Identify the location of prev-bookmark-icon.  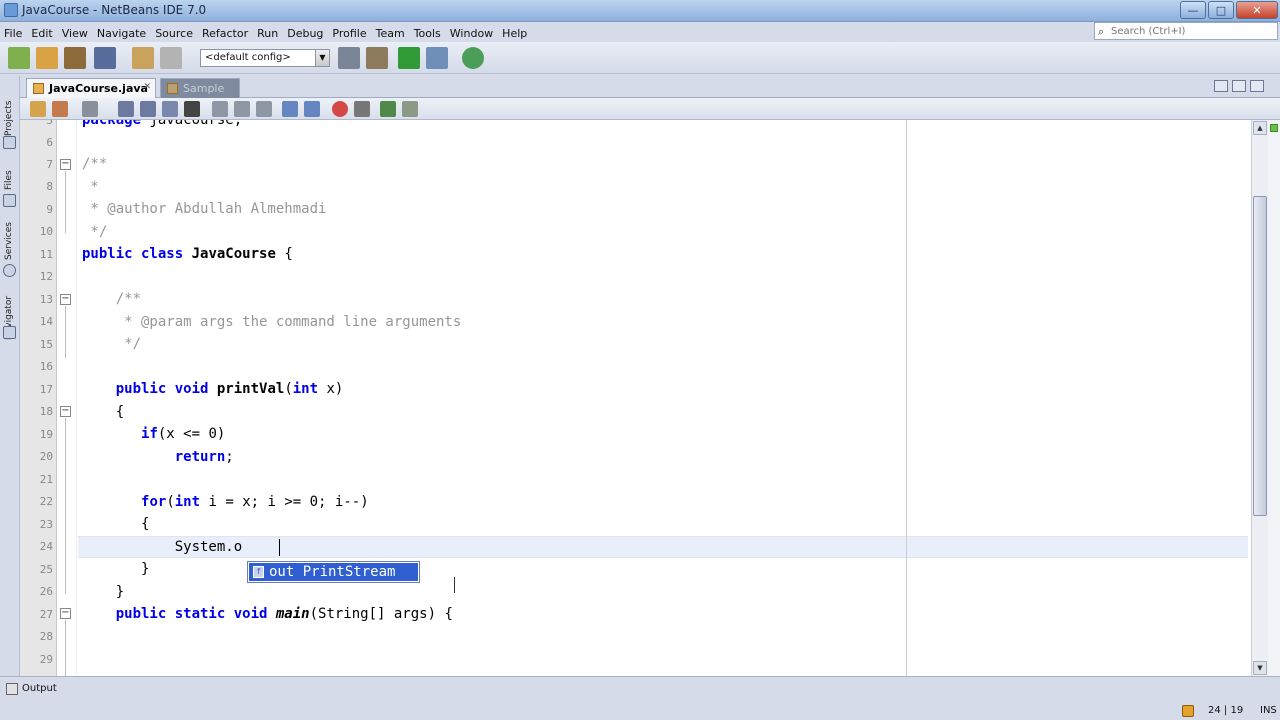
(220, 109).